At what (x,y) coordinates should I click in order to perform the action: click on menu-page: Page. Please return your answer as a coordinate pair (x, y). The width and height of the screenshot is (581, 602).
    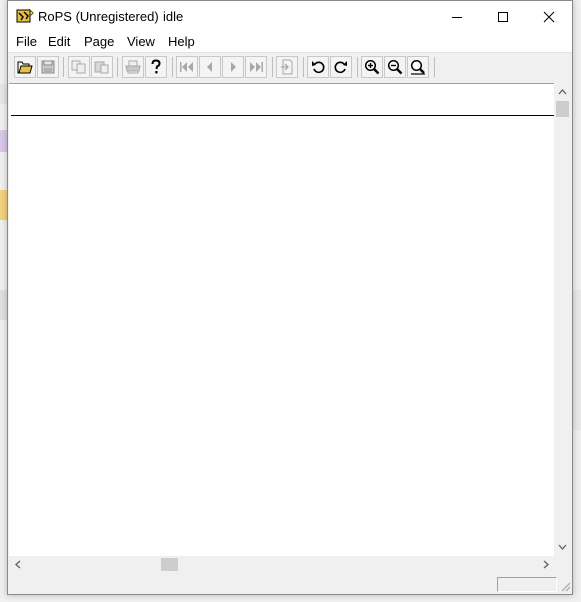
    Looking at the image, I should click on (99, 41).